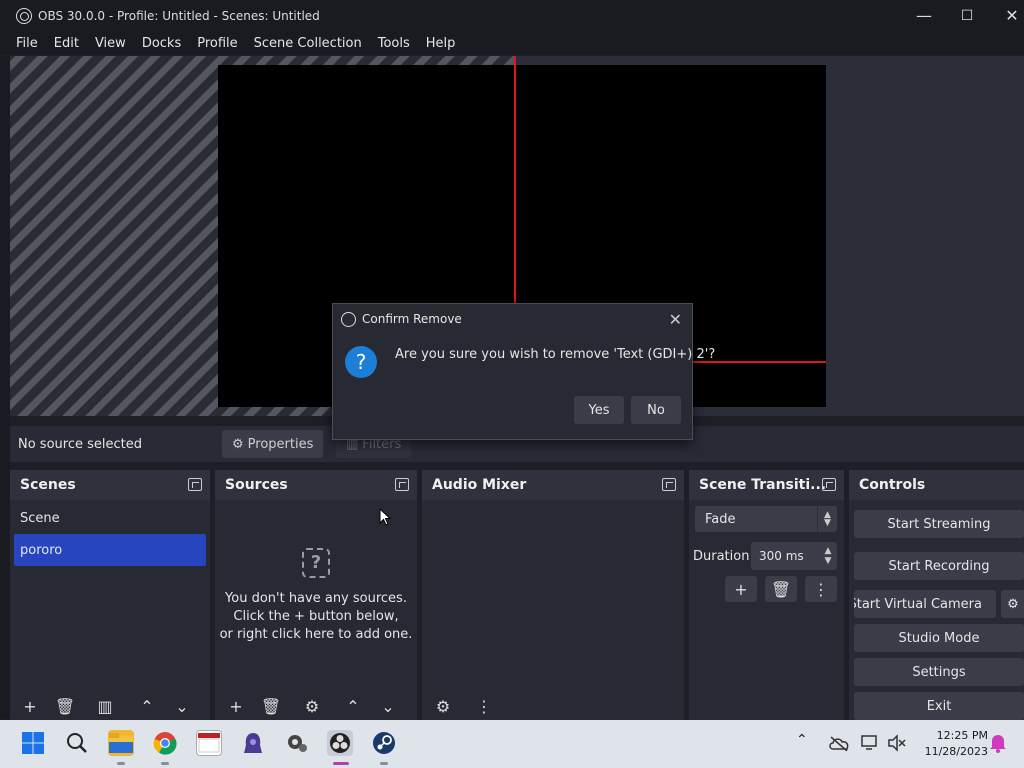 The width and height of the screenshot is (1024, 768). Describe the element at coordinates (828, 556) in the screenshot. I see `spin-arrows-icon: ▲ ▼` at that location.